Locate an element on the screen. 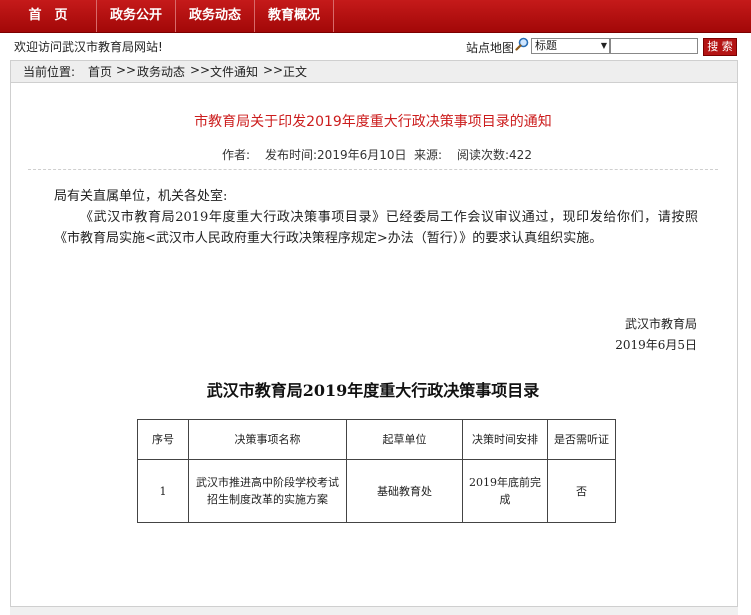 This screenshot has height=615, width=751. table-cell: 2019年底前完成 is located at coordinates (505, 491).